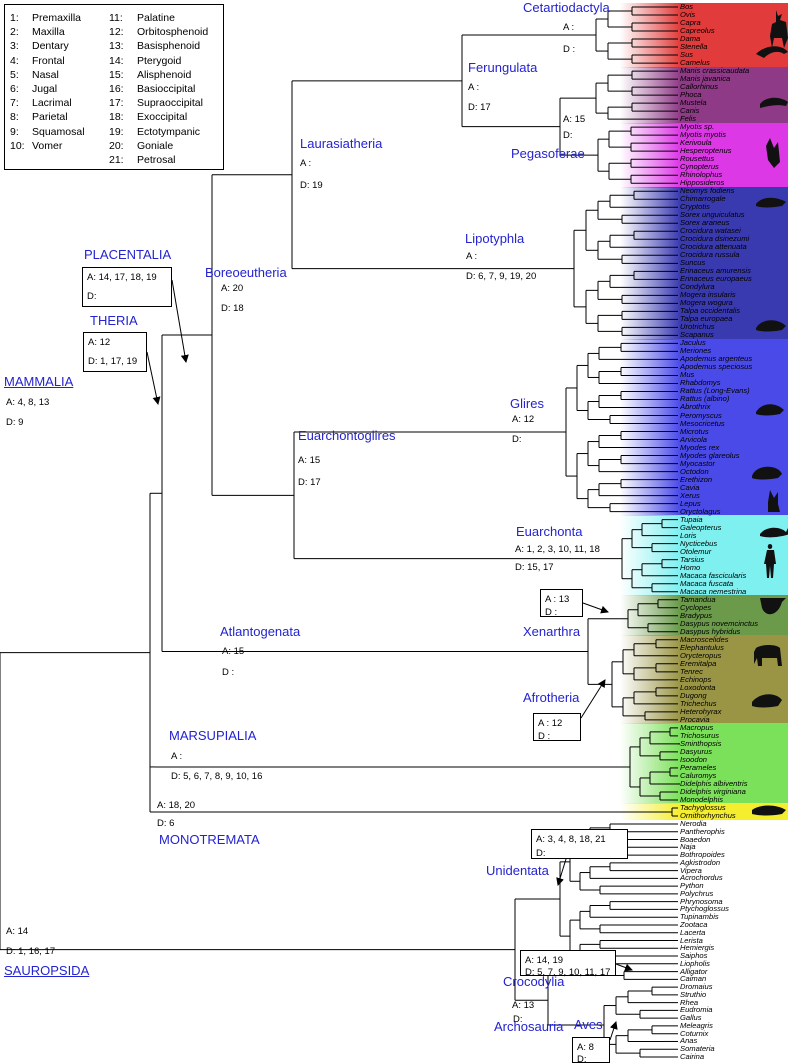 Image resolution: width=788 pixels, height=1063 pixels. Describe the element at coordinates (769, 810) in the screenshot. I see `platypus-icon` at that location.